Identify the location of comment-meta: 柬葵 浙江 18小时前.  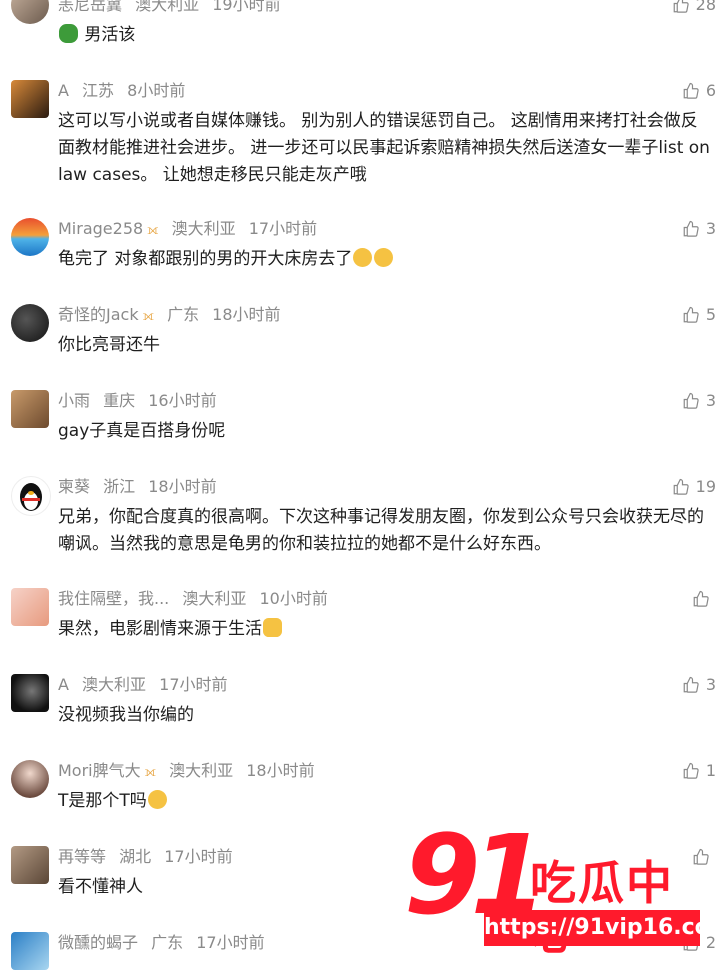
(141, 487).